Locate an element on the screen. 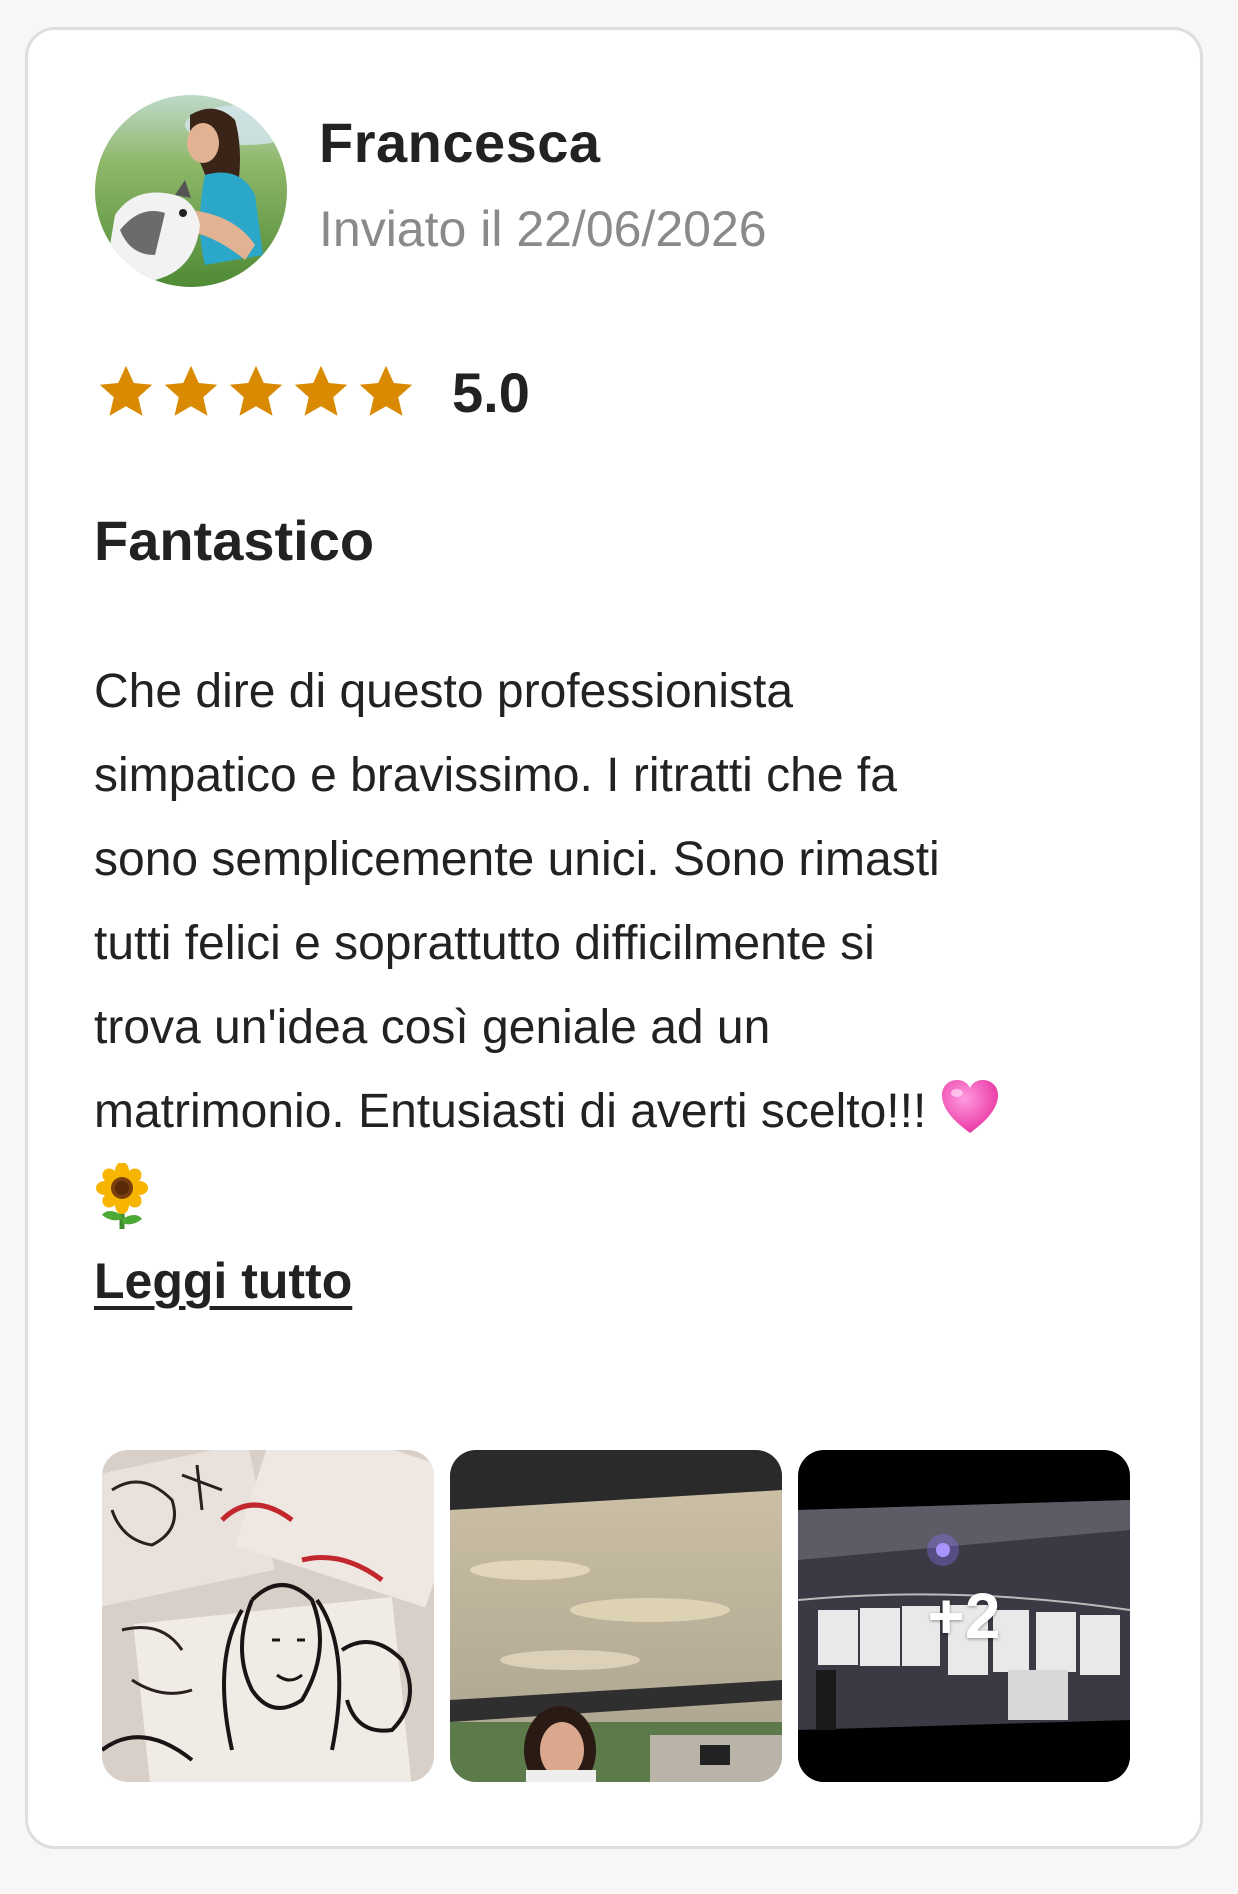  reviewer-name: Francesca is located at coordinates (460, 142).